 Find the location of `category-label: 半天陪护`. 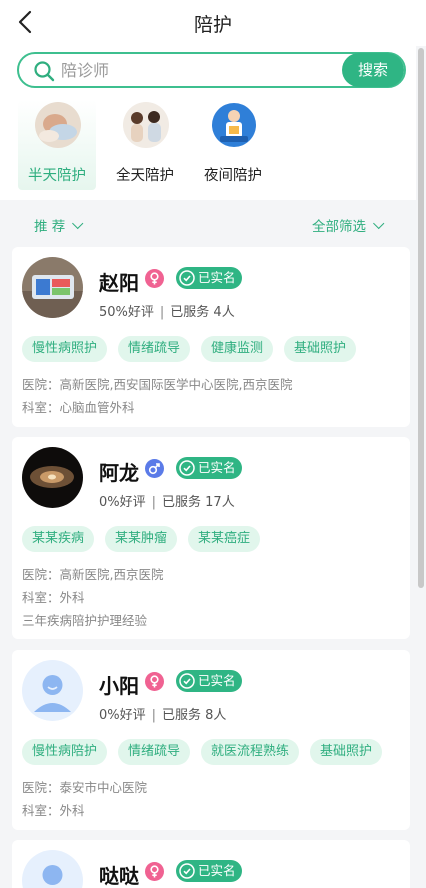

category-label: 半天陪护 is located at coordinates (57, 176).